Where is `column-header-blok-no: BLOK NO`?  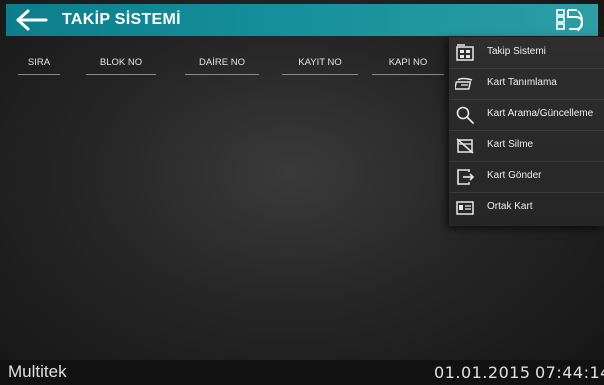 column-header-blok-no: BLOK NO is located at coordinates (121, 65).